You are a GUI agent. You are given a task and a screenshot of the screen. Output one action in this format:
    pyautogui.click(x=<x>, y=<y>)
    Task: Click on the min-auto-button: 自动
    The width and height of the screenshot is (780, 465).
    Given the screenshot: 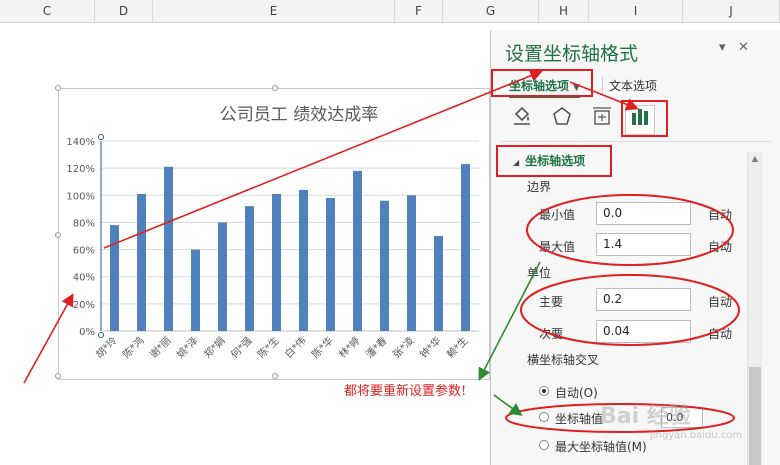 What is the action you would take?
    pyautogui.click(x=720, y=214)
    